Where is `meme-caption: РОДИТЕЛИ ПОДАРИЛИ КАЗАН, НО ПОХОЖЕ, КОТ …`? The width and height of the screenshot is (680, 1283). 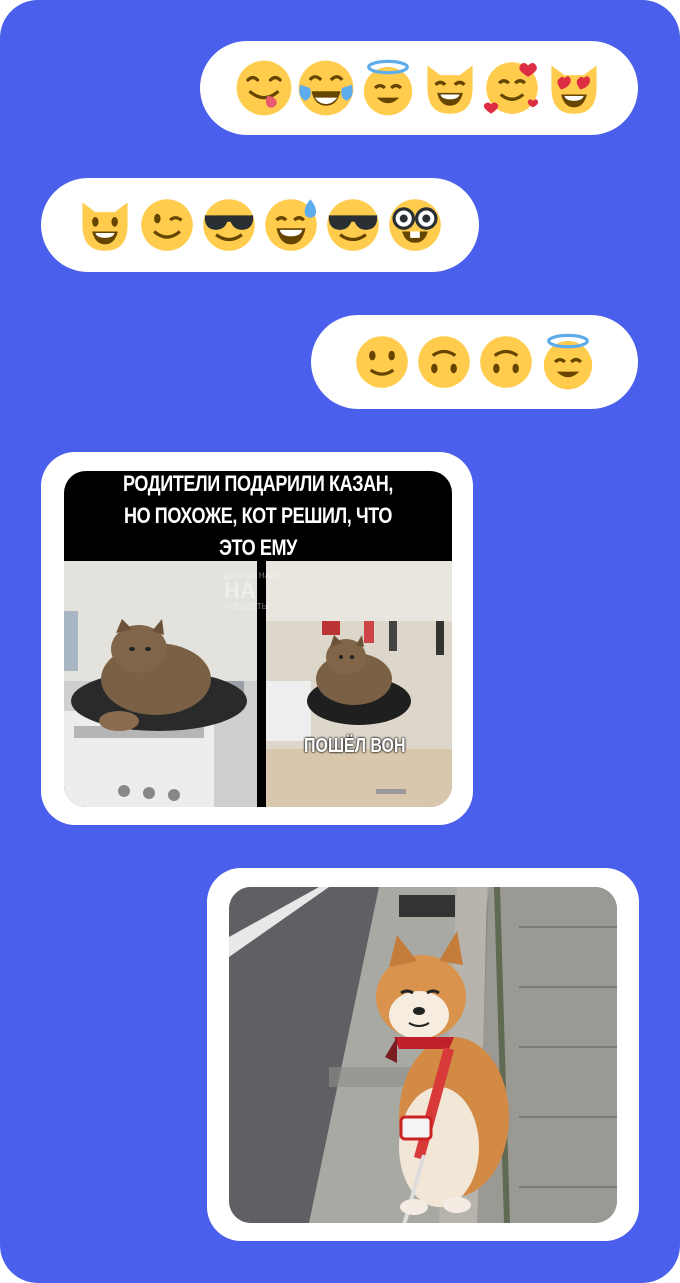
meme-caption: РОДИТЕЛИ ПОДАРИЛИ КАЗАН, НО ПОХОЖЕ, КОТ … is located at coordinates (258, 516).